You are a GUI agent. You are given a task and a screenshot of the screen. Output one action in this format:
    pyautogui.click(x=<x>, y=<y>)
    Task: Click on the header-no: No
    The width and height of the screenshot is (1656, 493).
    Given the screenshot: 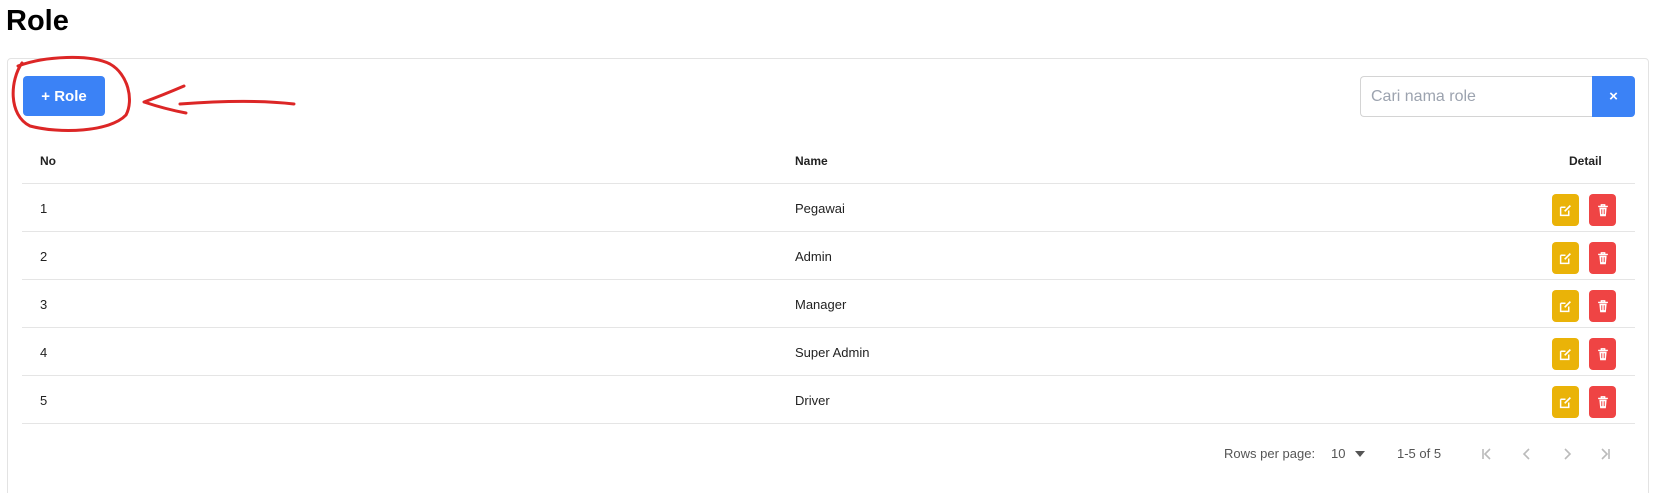 What is the action you would take?
    pyautogui.click(x=48, y=161)
    